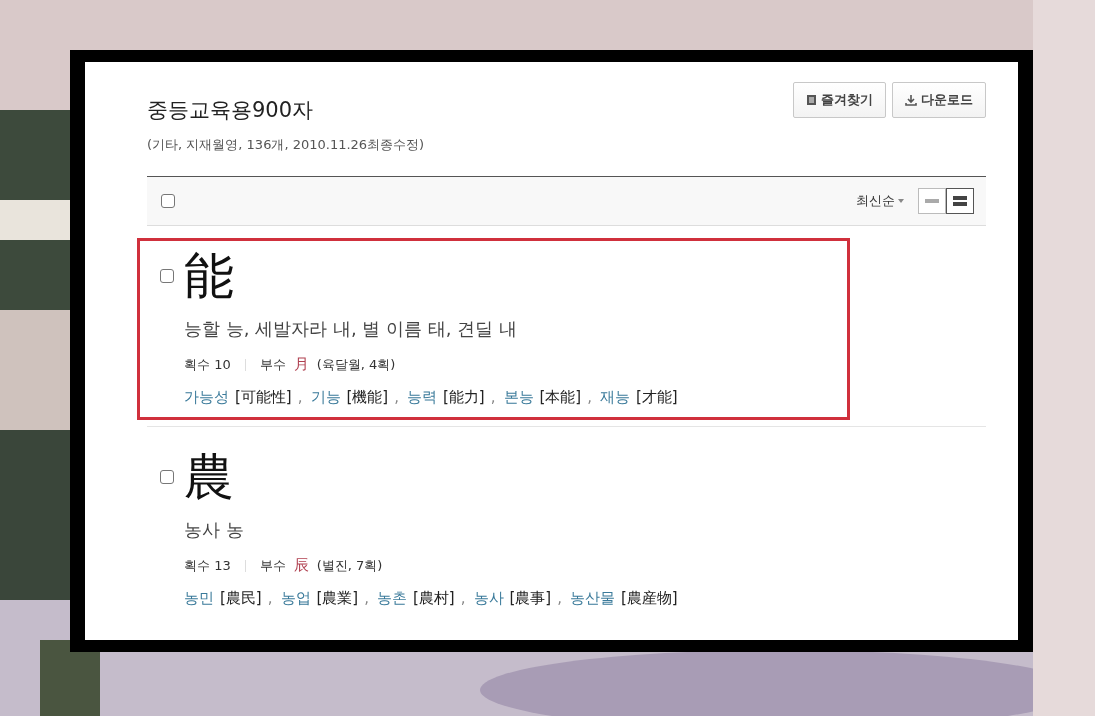  Describe the element at coordinates (464, 397) in the screenshot. I see `word-hanja: [能力]` at that location.